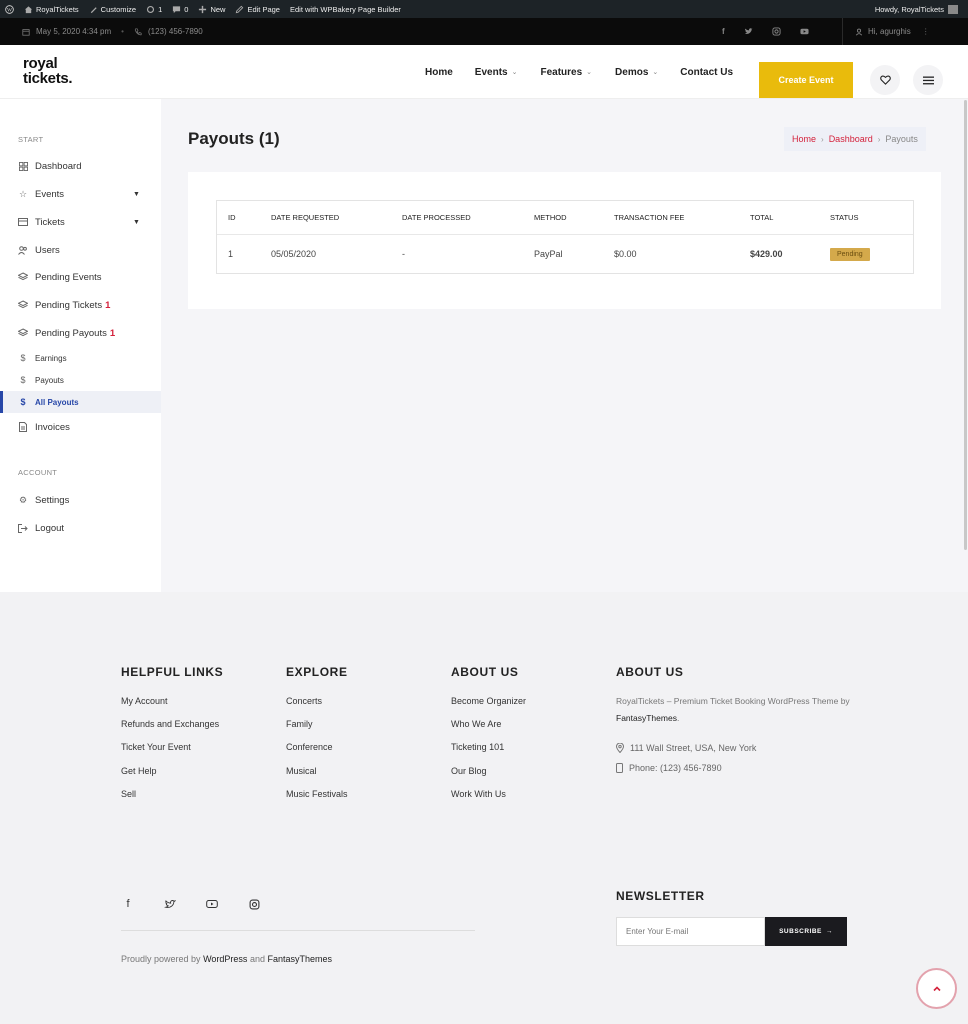  What do you see at coordinates (859, 31) in the screenshot?
I see `user-icon` at bounding box center [859, 31].